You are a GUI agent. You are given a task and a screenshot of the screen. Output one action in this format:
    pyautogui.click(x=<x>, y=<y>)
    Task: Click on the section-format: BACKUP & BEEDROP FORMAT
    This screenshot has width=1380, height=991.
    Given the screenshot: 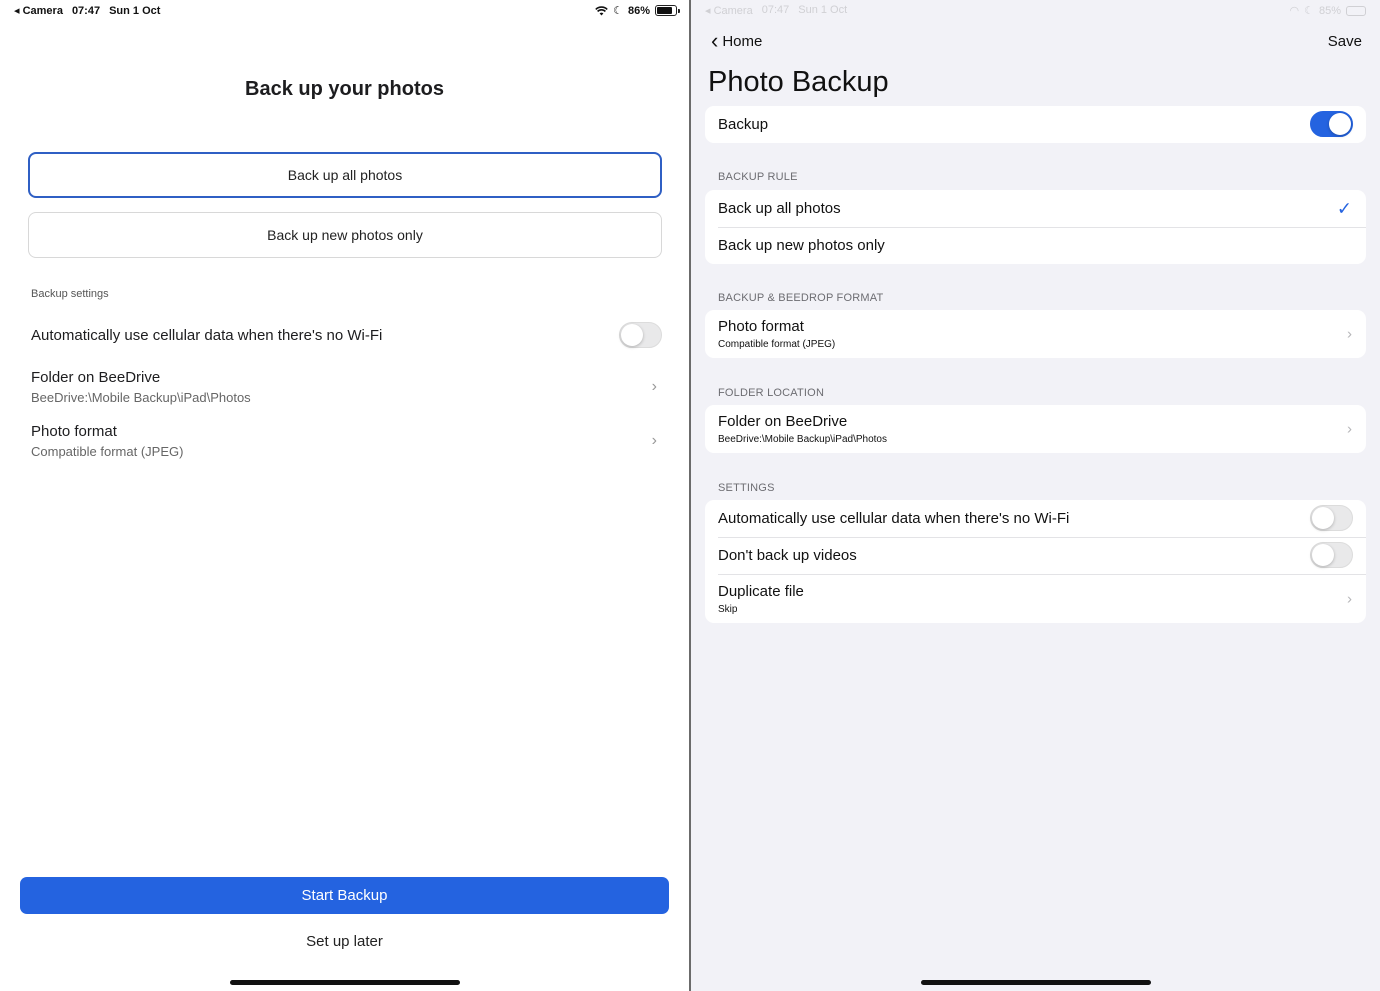 What is the action you would take?
    pyautogui.click(x=801, y=298)
    